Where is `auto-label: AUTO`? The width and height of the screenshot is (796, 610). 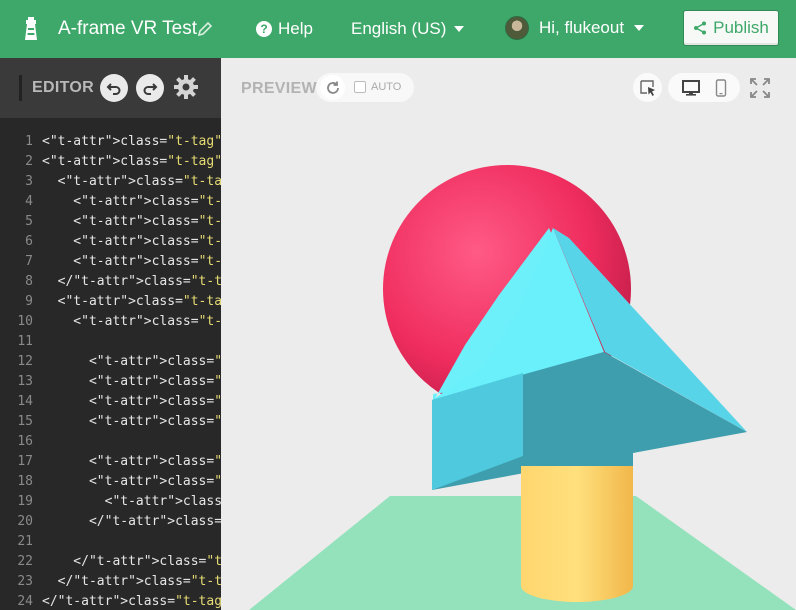 auto-label: AUTO is located at coordinates (386, 87).